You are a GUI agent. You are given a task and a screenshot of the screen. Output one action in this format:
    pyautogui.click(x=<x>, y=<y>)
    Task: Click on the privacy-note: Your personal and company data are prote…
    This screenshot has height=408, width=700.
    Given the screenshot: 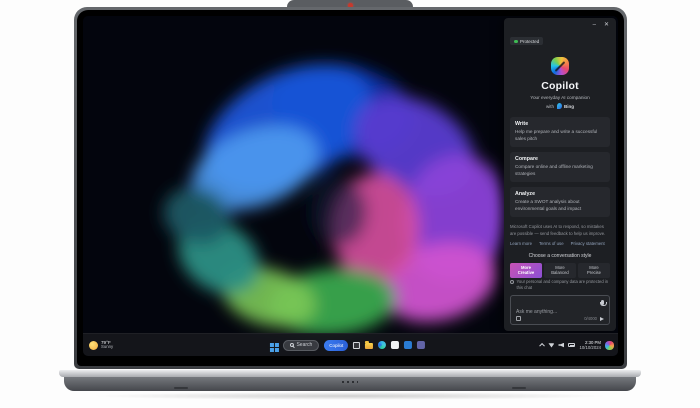 What is the action you would take?
    pyautogui.click(x=562, y=285)
    